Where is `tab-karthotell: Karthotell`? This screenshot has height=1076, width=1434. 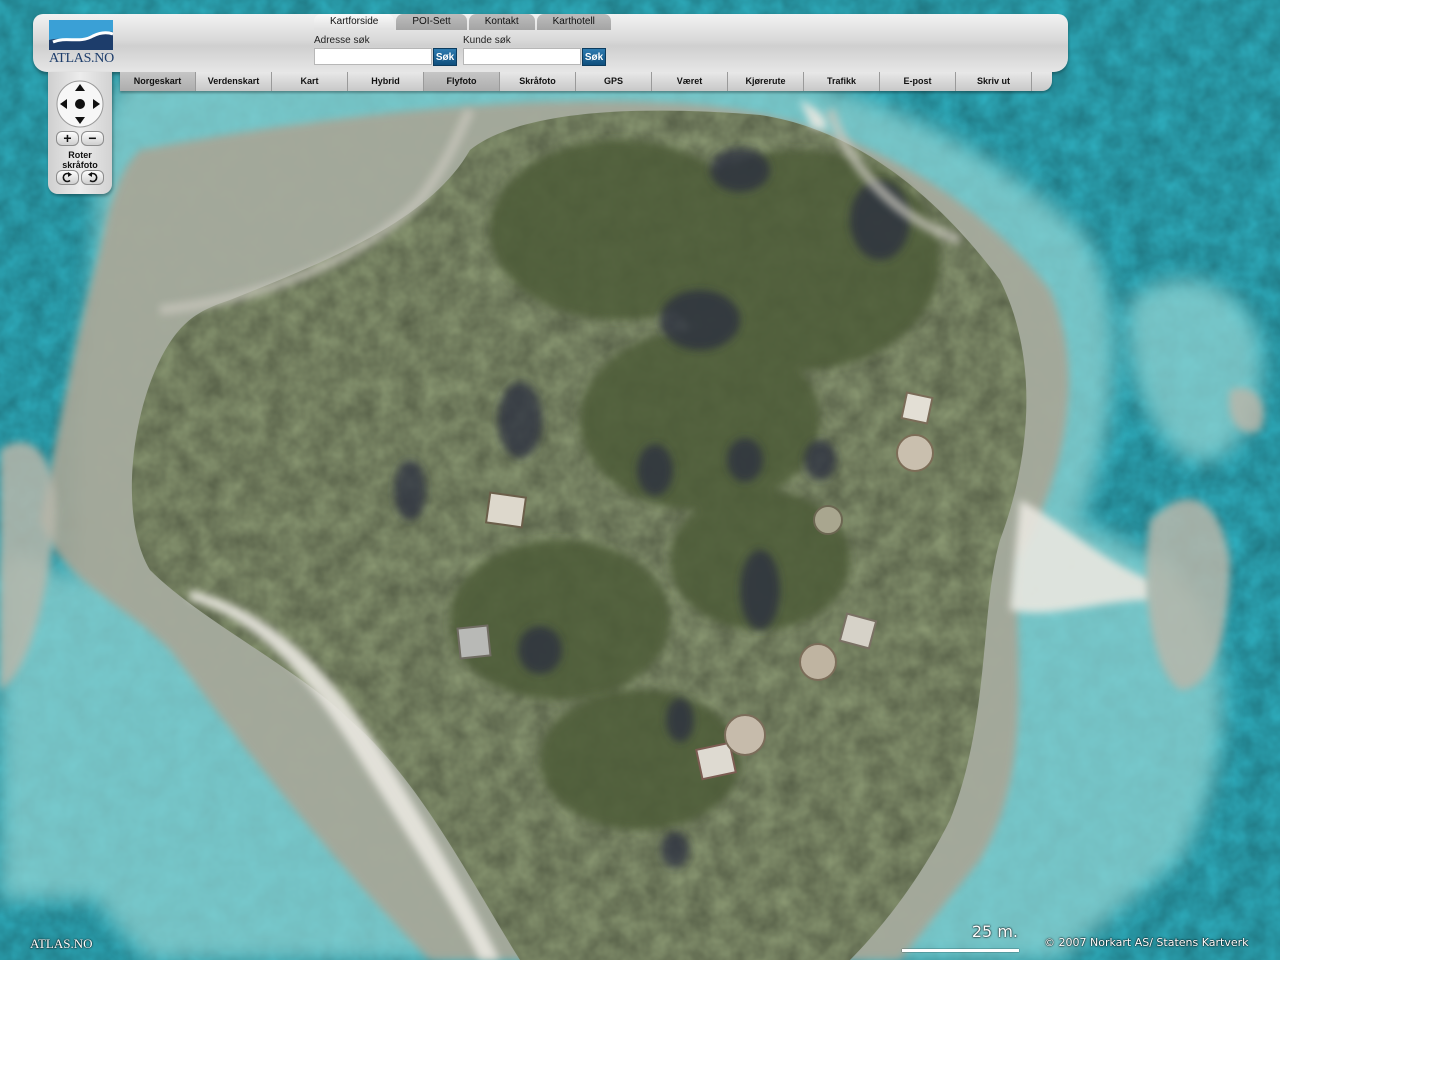
tab-karthotell: Karthotell is located at coordinates (573, 22).